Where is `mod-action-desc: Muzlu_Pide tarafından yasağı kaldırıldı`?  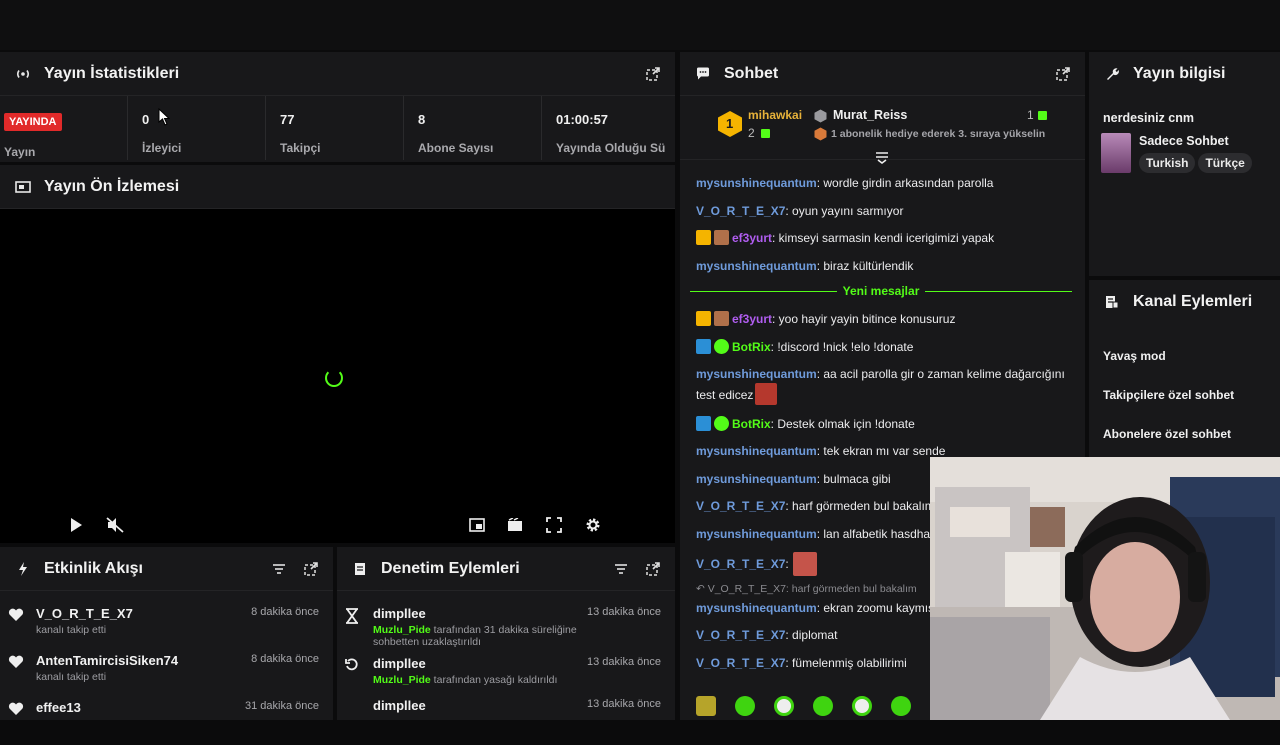
mod-action-desc: Muzlu_Pide tarafından yasağı kaldırıldı is located at coordinates (480, 680).